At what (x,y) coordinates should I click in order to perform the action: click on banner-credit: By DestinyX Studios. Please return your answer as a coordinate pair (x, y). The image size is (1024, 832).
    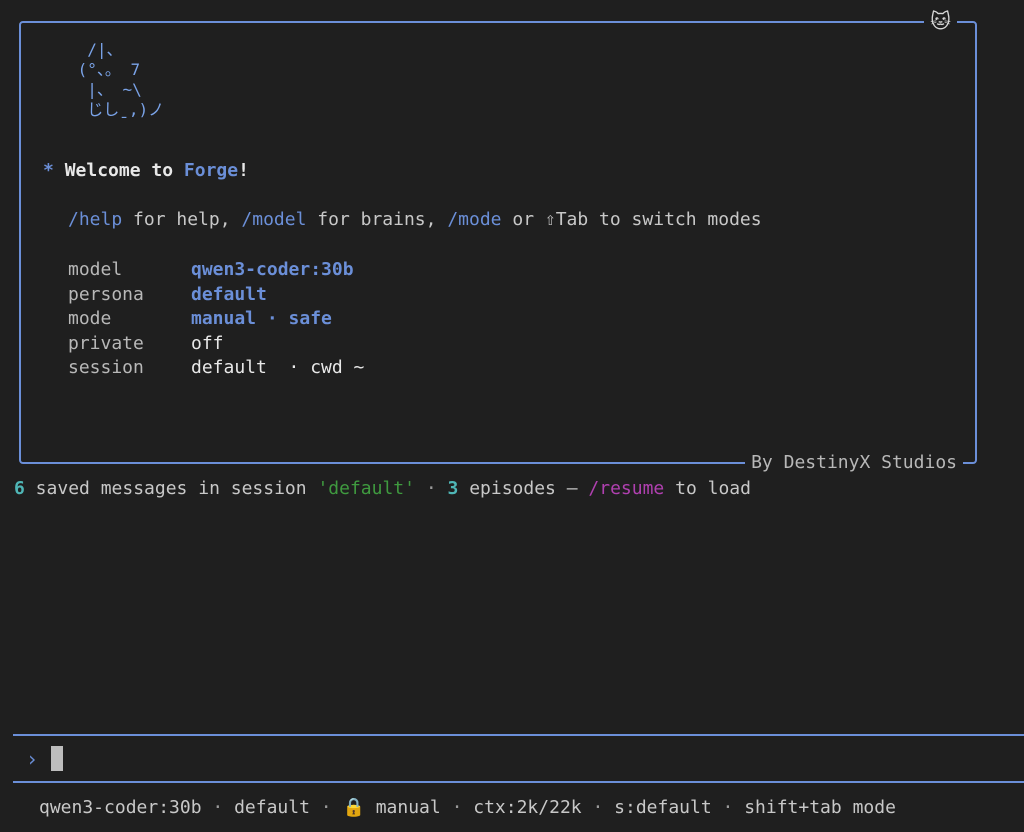
    Looking at the image, I should click on (854, 463).